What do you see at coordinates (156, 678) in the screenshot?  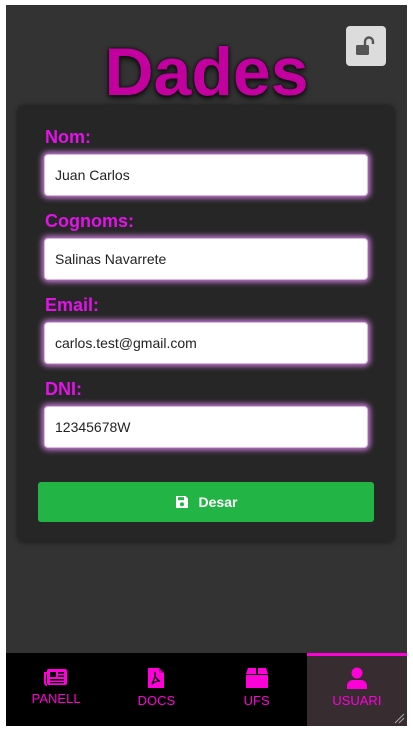 I see `pdf-file-icon` at bounding box center [156, 678].